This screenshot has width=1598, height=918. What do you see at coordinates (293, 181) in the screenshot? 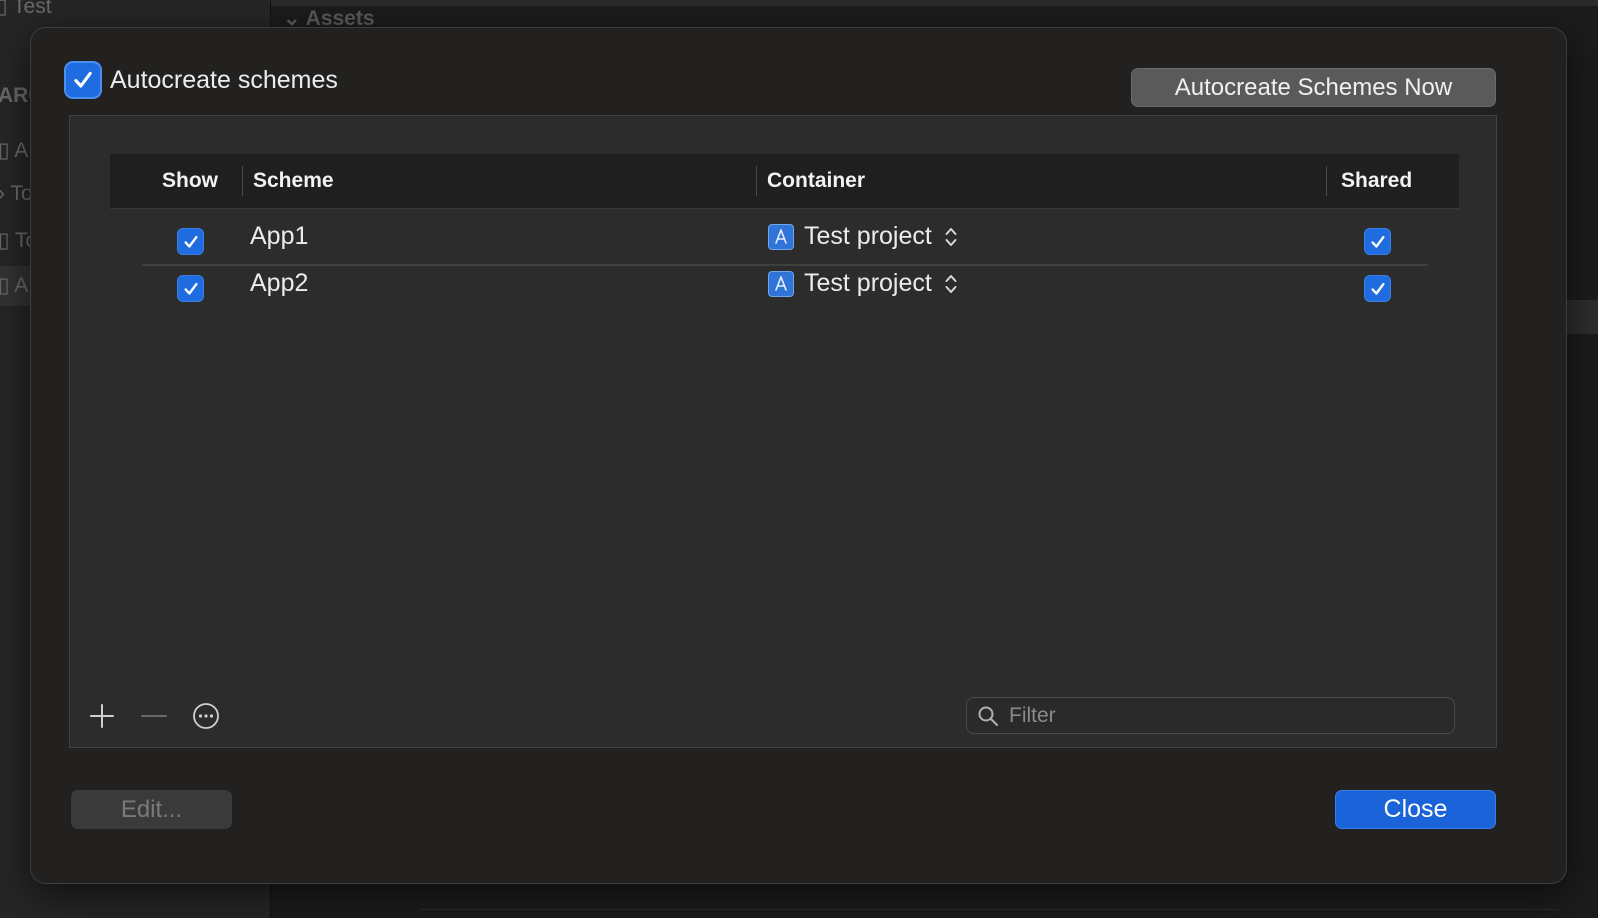
I see `column-header-scheme: Scheme` at bounding box center [293, 181].